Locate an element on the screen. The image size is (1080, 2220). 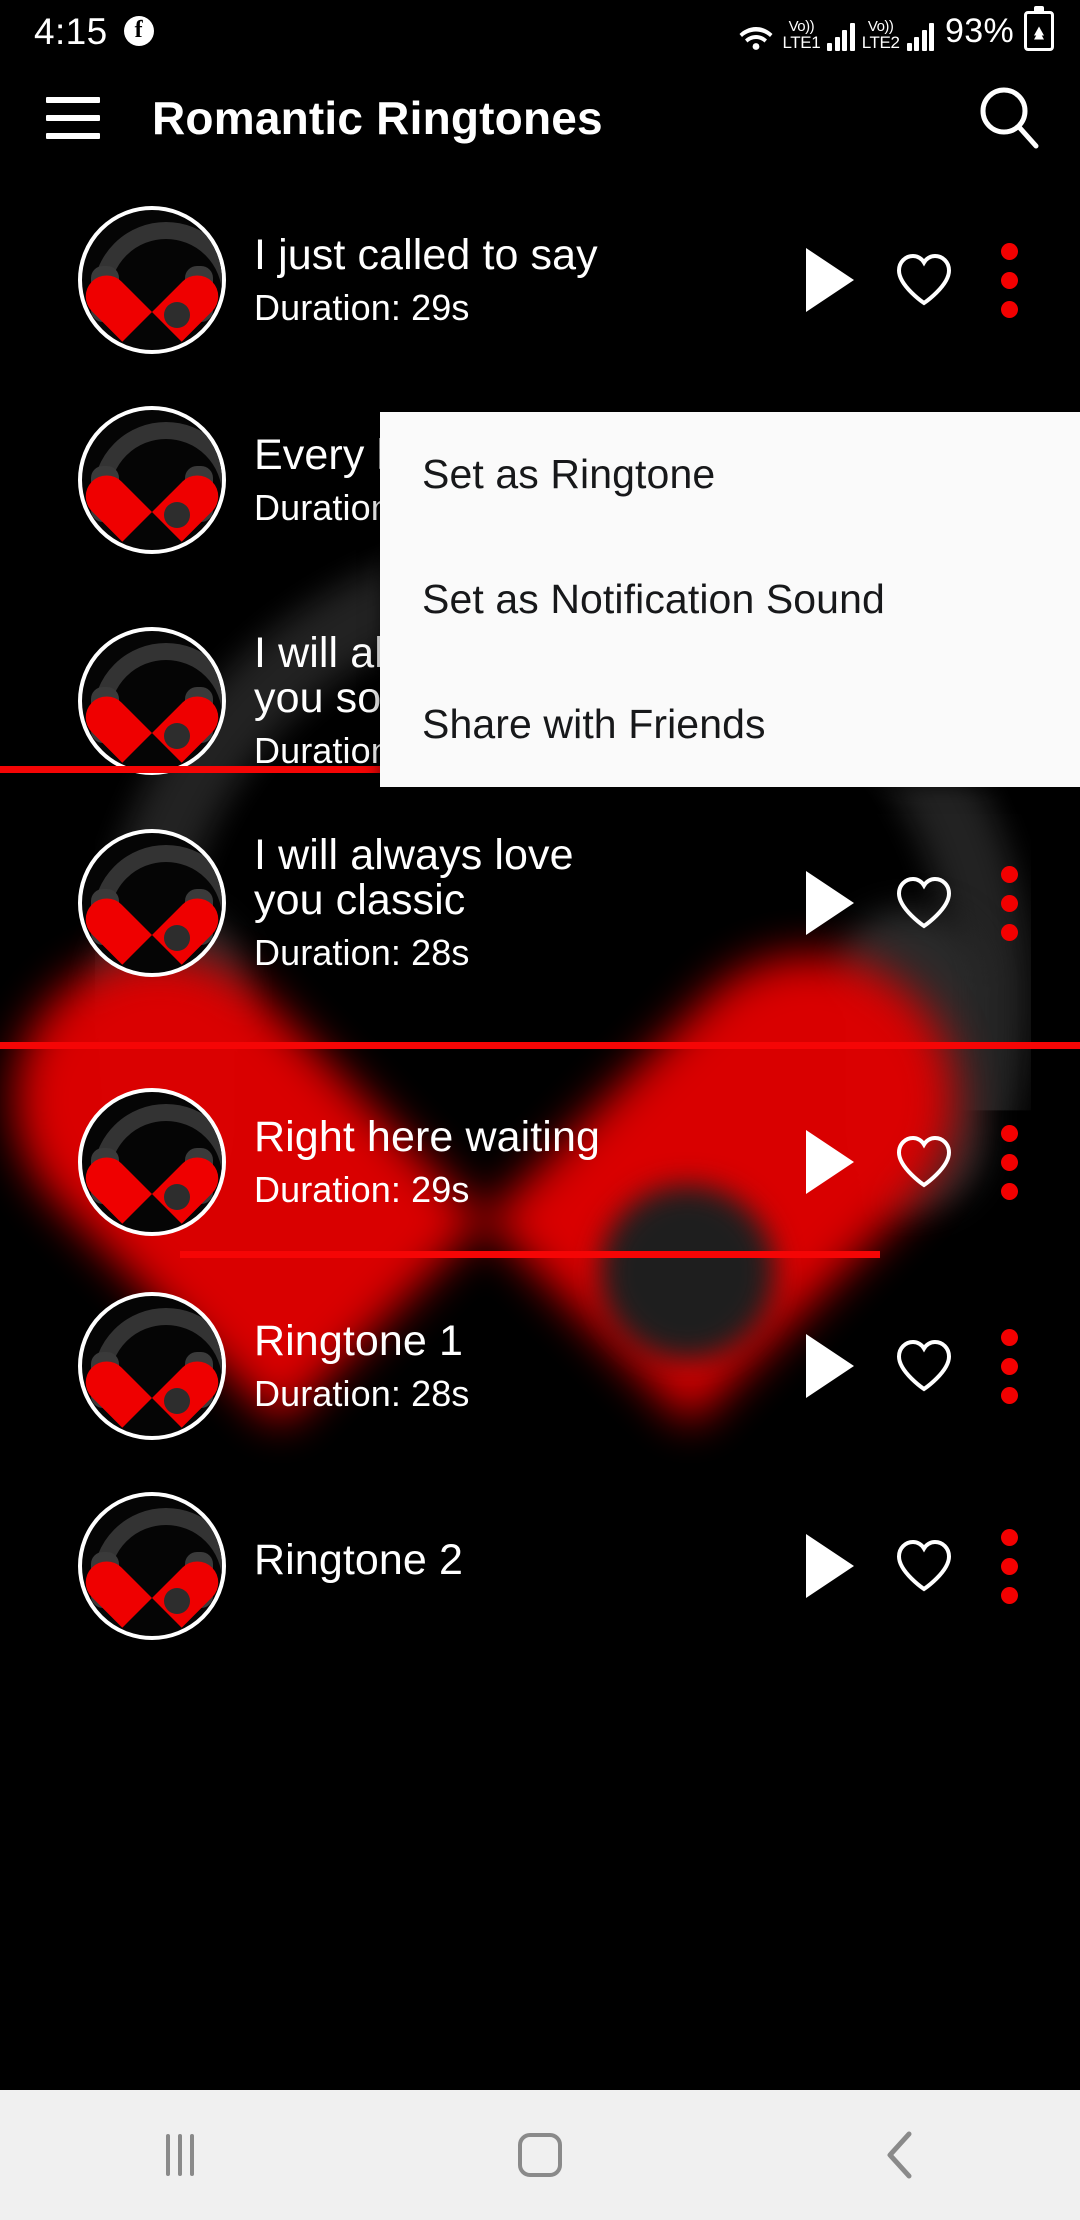
sim2-network-label: LTE2 is located at coordinates (880, 42).